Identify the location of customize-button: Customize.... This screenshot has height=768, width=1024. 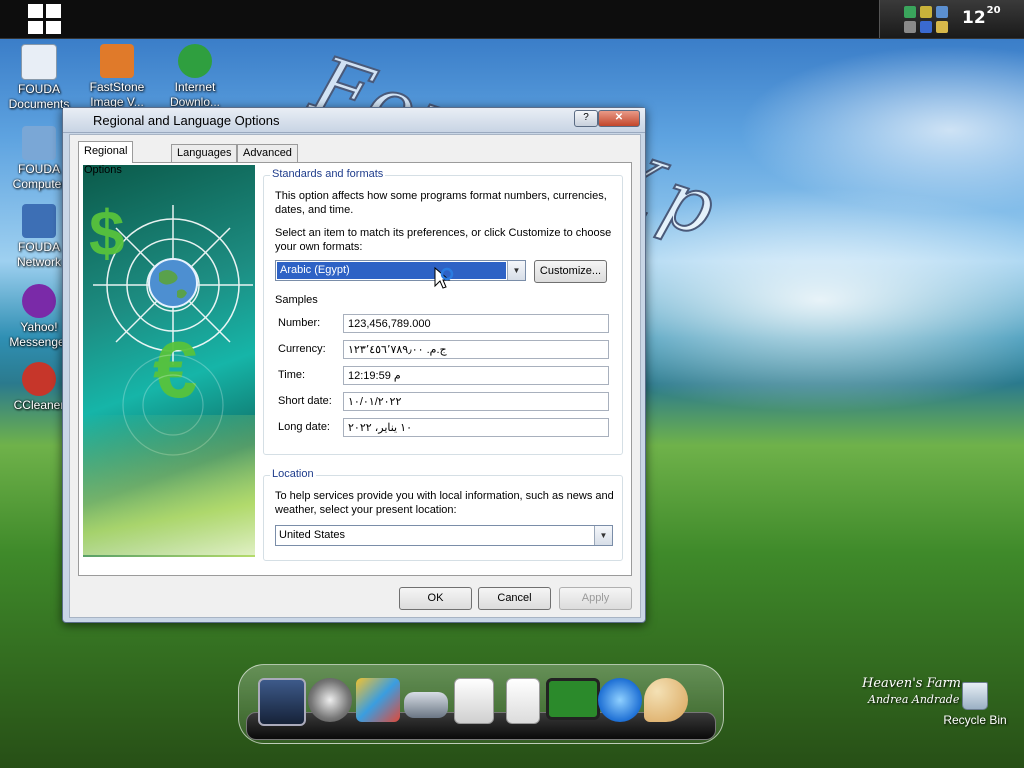
(570, 271).